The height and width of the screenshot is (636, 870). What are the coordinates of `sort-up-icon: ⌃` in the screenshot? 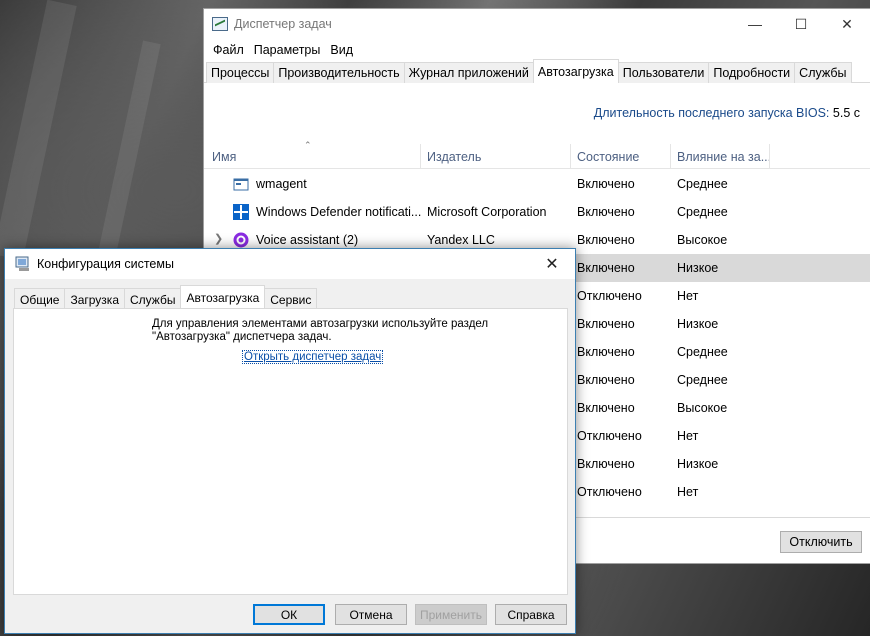 It's located at (308, 145).